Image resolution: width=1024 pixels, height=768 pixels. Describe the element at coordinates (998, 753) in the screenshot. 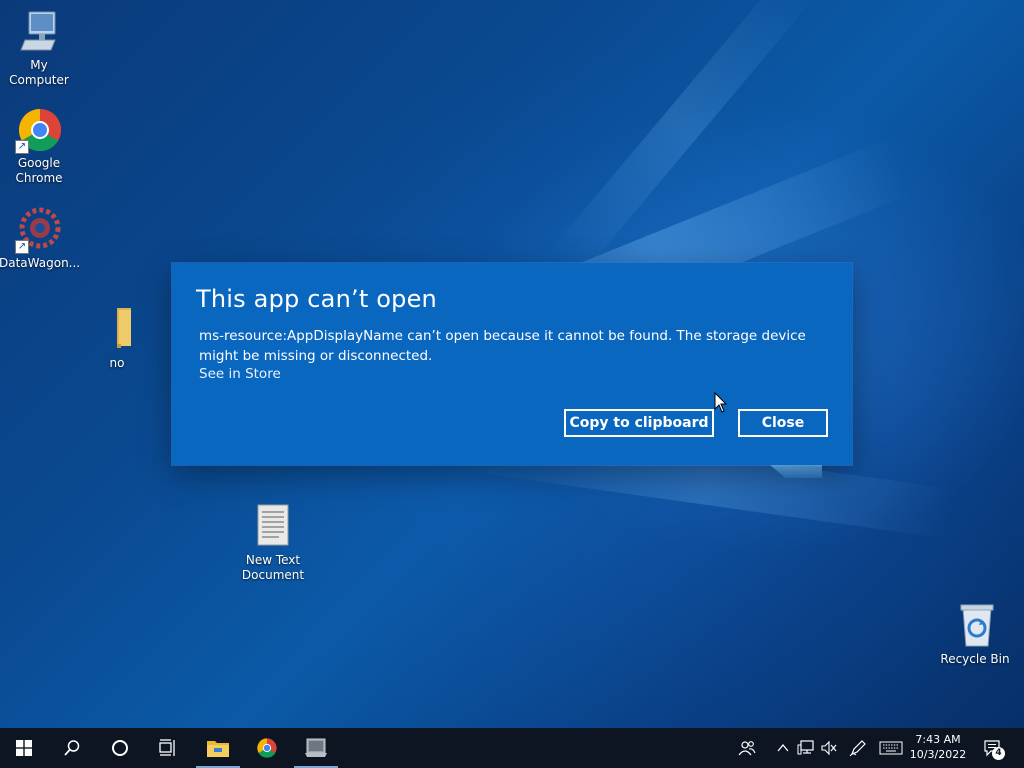

I see `notification-count-badge: 4` at that location.